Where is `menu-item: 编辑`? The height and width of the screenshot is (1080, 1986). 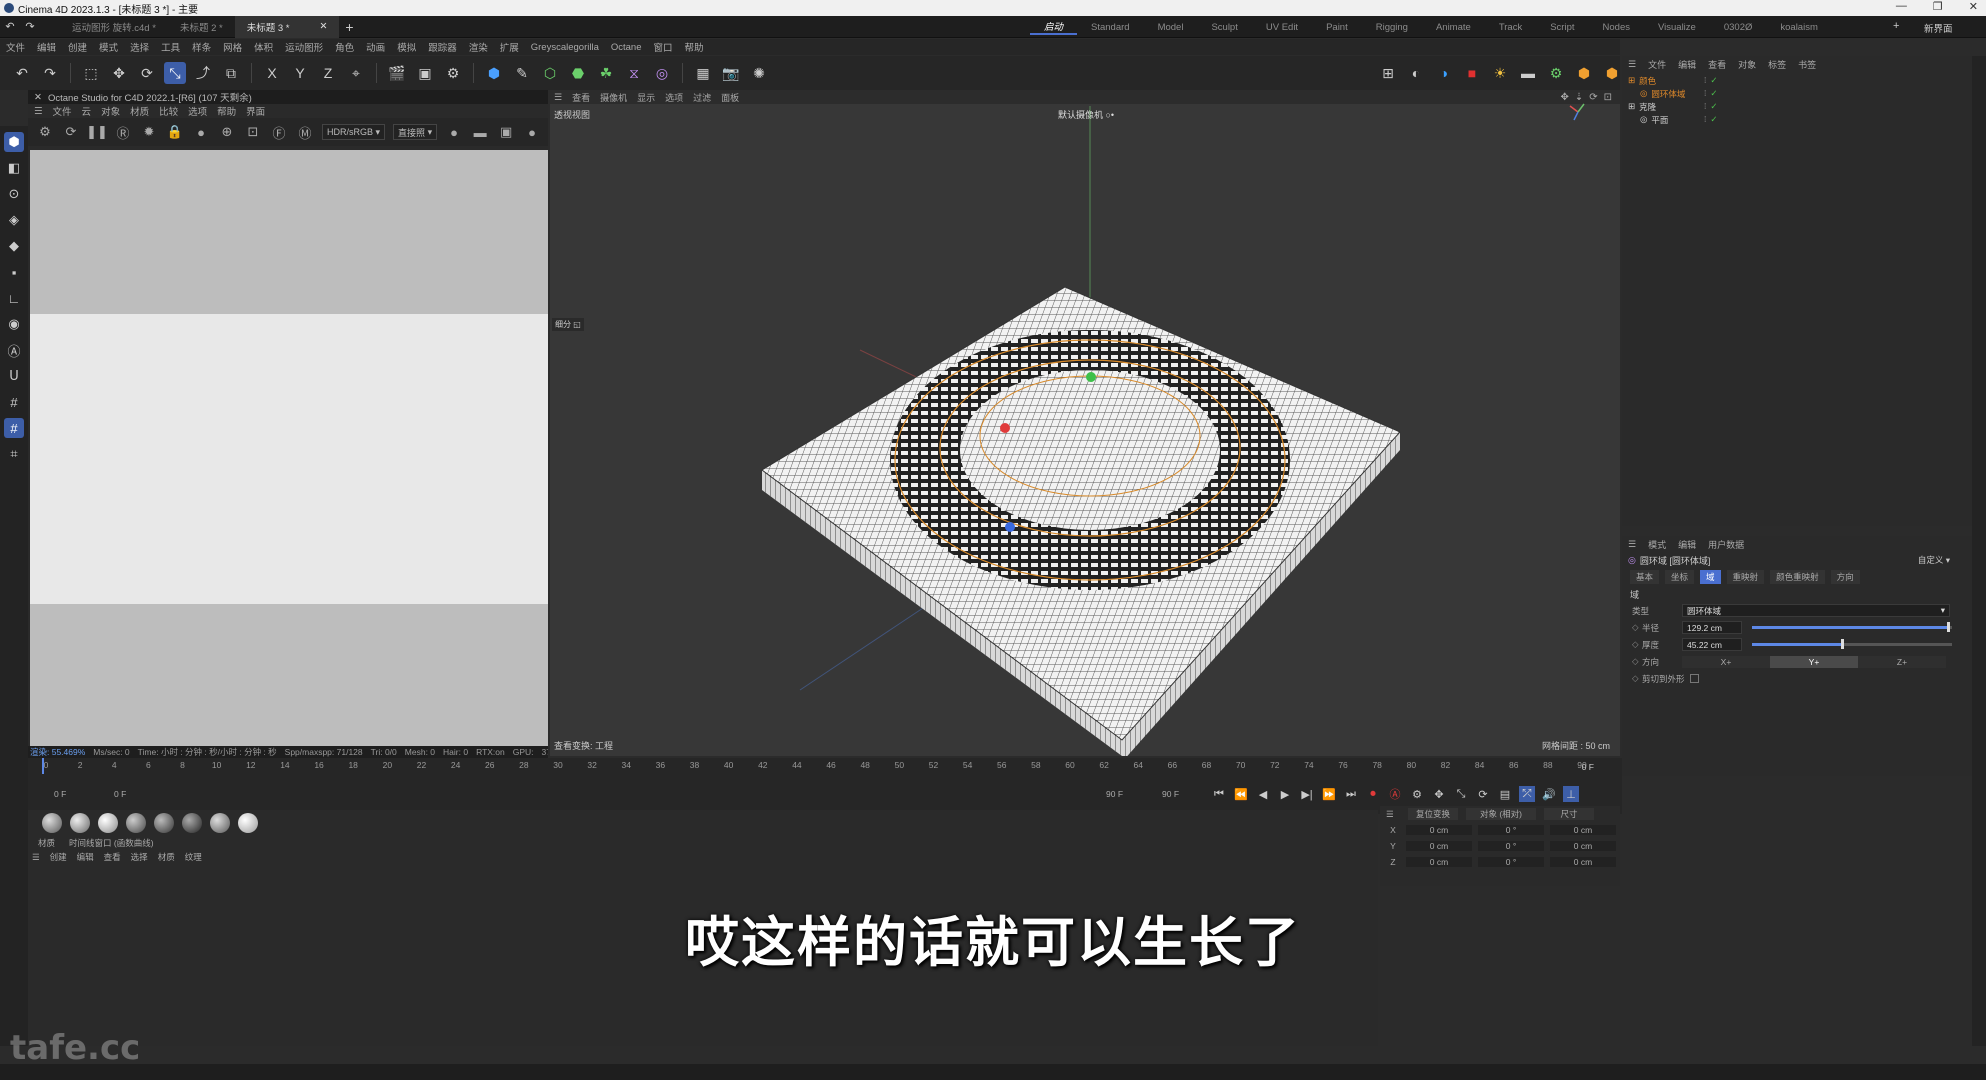
menu-item: 编辑 is located at coordinates (46, 47).